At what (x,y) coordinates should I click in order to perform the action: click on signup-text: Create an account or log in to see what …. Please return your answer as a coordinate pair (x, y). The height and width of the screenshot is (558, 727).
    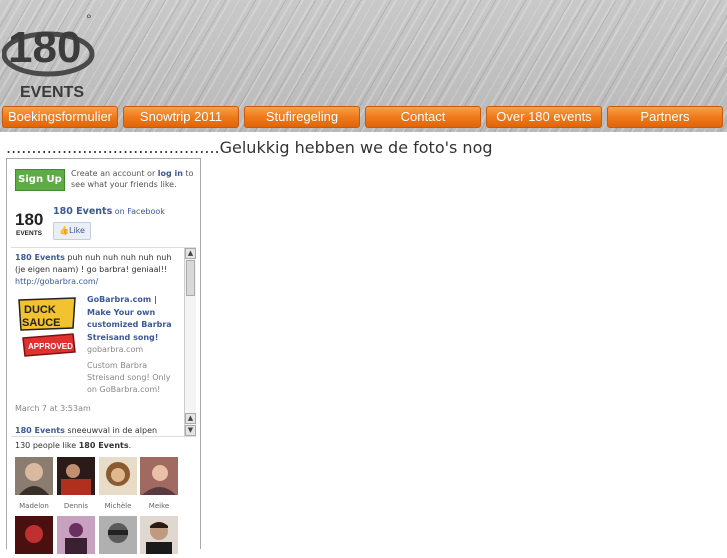
    Looking at the image, I should click on (132, 179).